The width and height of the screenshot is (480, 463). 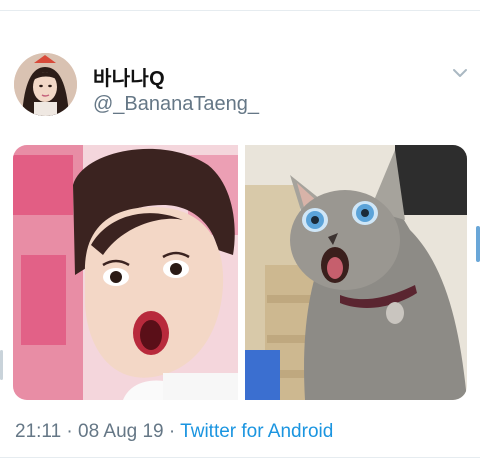 What do you see at coordinates (38, 431) in the screenshot?
I see `tweet-time: 21:11` at bounding box center [38, 431].